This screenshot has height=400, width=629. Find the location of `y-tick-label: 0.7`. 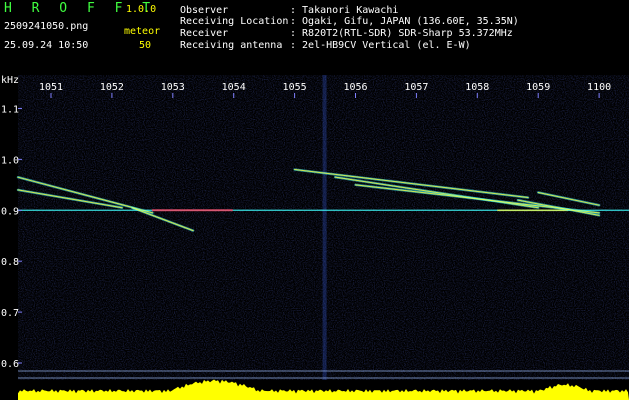

y-tick-label: 0.7 is located at coordinates (10, 313).